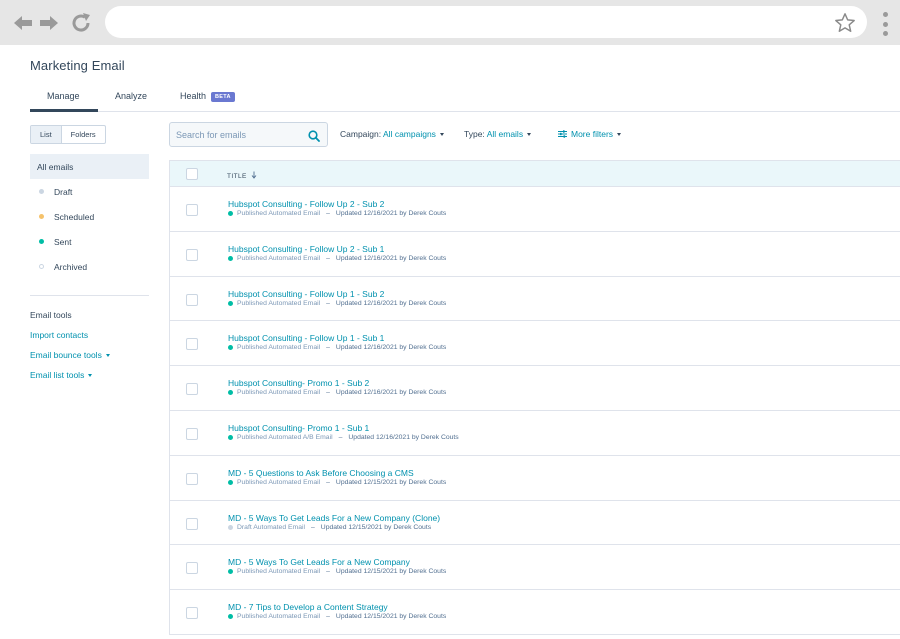 The height and width of the screenshot is (639, 900). Describe the element at coordinates (89, 216) in the screenshot. I see `sidebar-item-scheduled: Scheduled` at that location.